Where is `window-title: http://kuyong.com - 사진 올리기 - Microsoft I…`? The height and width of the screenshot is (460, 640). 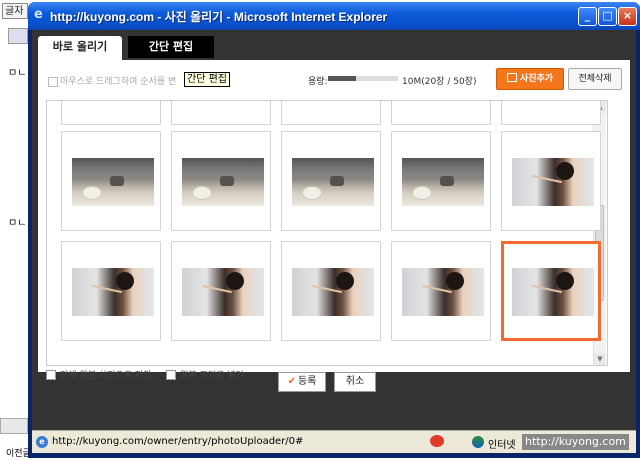 window-title: http://kuyong.com - 사진 올리기 - Microsoft I… is located at coordinates (219, 17).